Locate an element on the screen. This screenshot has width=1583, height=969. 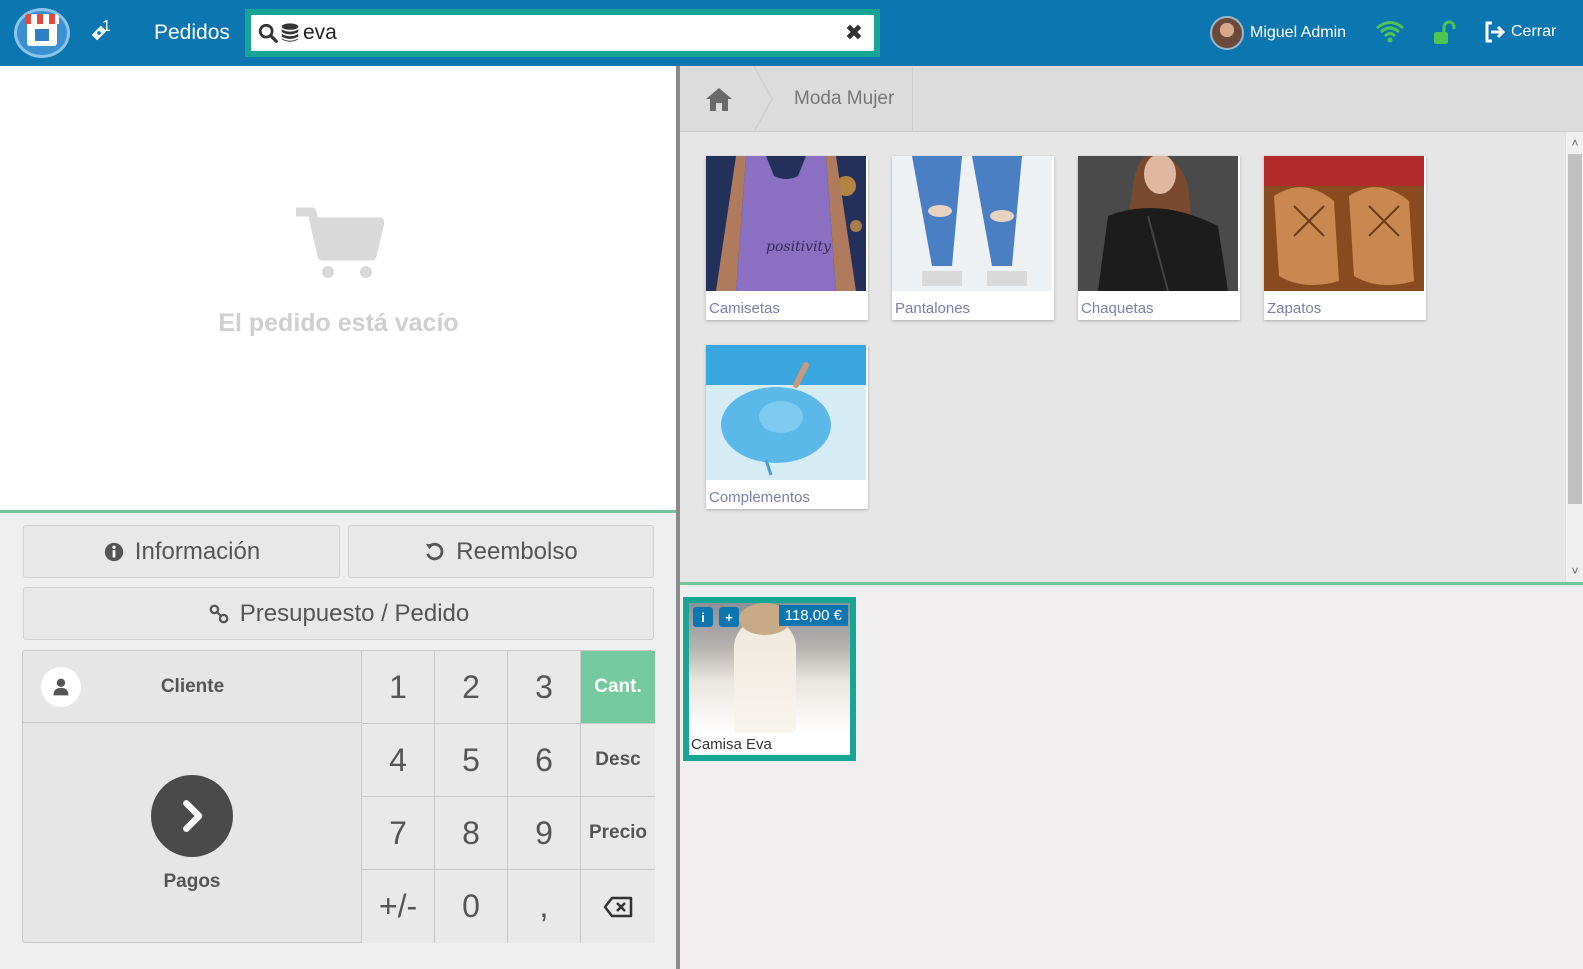
category-image: positivity is located at coordinates (786, 223).